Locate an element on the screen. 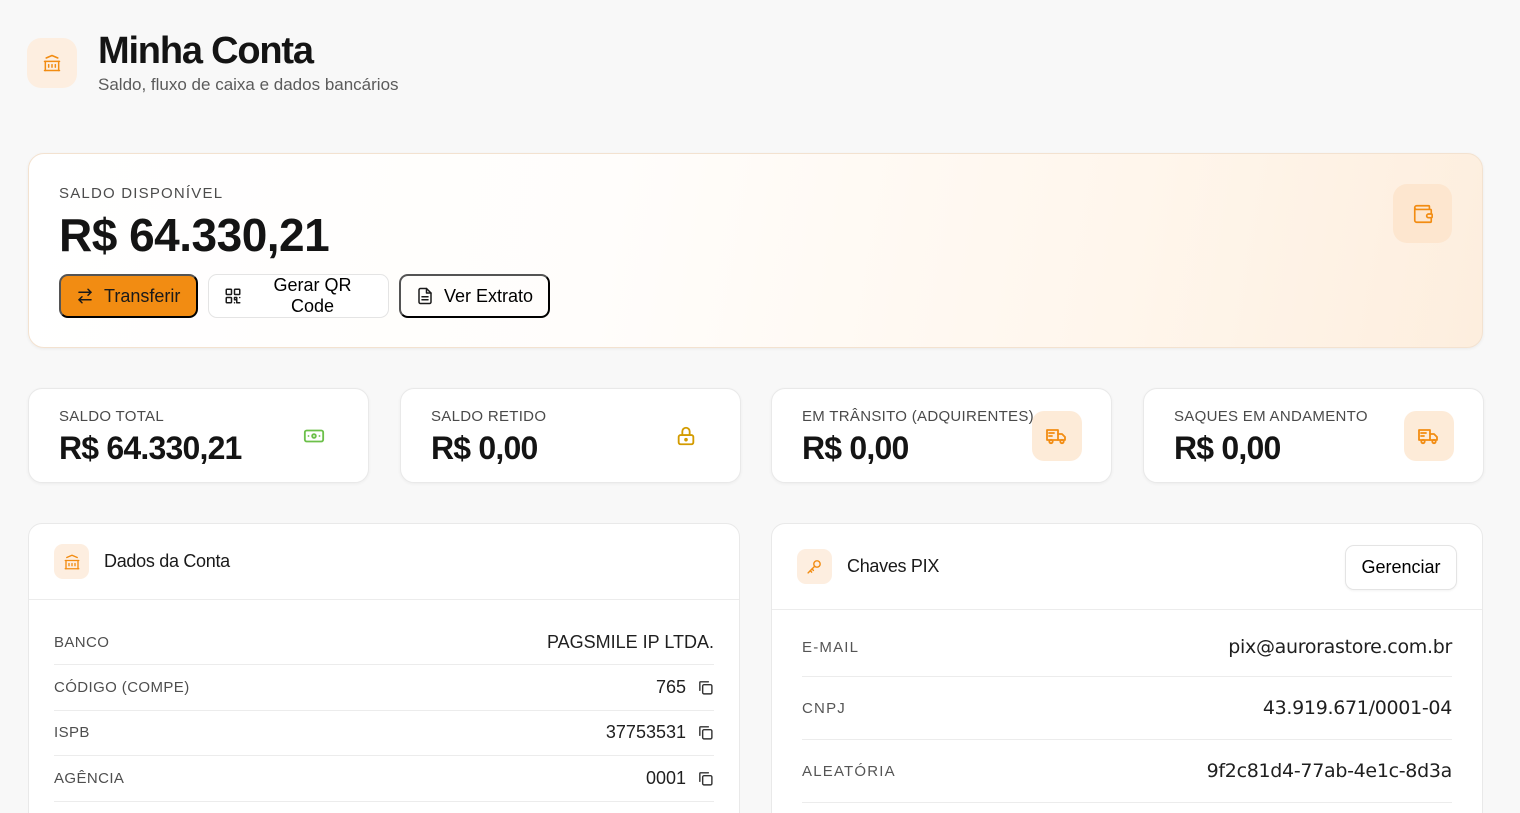 The width and height of the screenshot is (1520, 813). page-subtitle: Saldo, fluxo de caixa e dados bancários is located at coordinates (248, 84).